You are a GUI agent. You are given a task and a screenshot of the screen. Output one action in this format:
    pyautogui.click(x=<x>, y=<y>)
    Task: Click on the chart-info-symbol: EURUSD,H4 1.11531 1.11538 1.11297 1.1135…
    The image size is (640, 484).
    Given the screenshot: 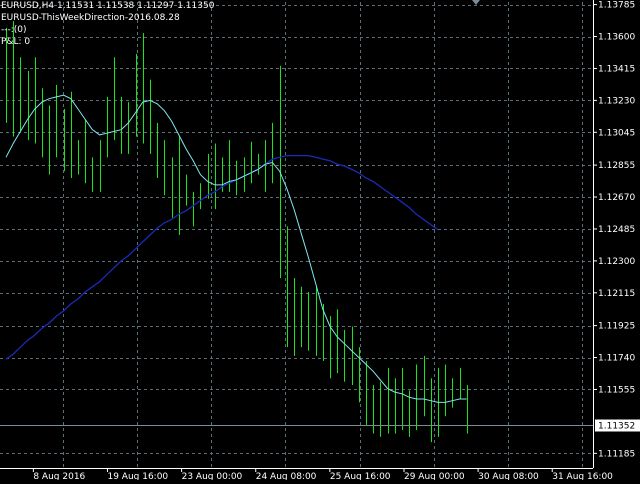 What is the action you would take?
    pyautogui.click(x=108, y=6)
    